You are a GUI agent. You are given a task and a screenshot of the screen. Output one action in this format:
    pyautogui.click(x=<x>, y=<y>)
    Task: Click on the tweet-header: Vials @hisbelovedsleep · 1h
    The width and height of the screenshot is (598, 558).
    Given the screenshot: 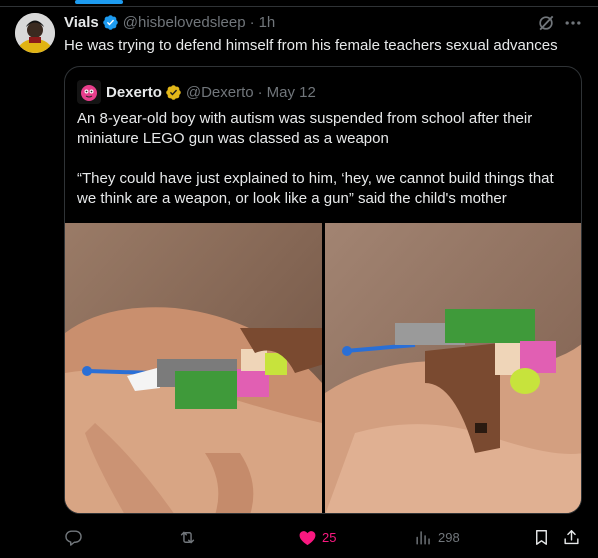 What is the action you would take?
    pyautogui.click(x=169, y=22)
    